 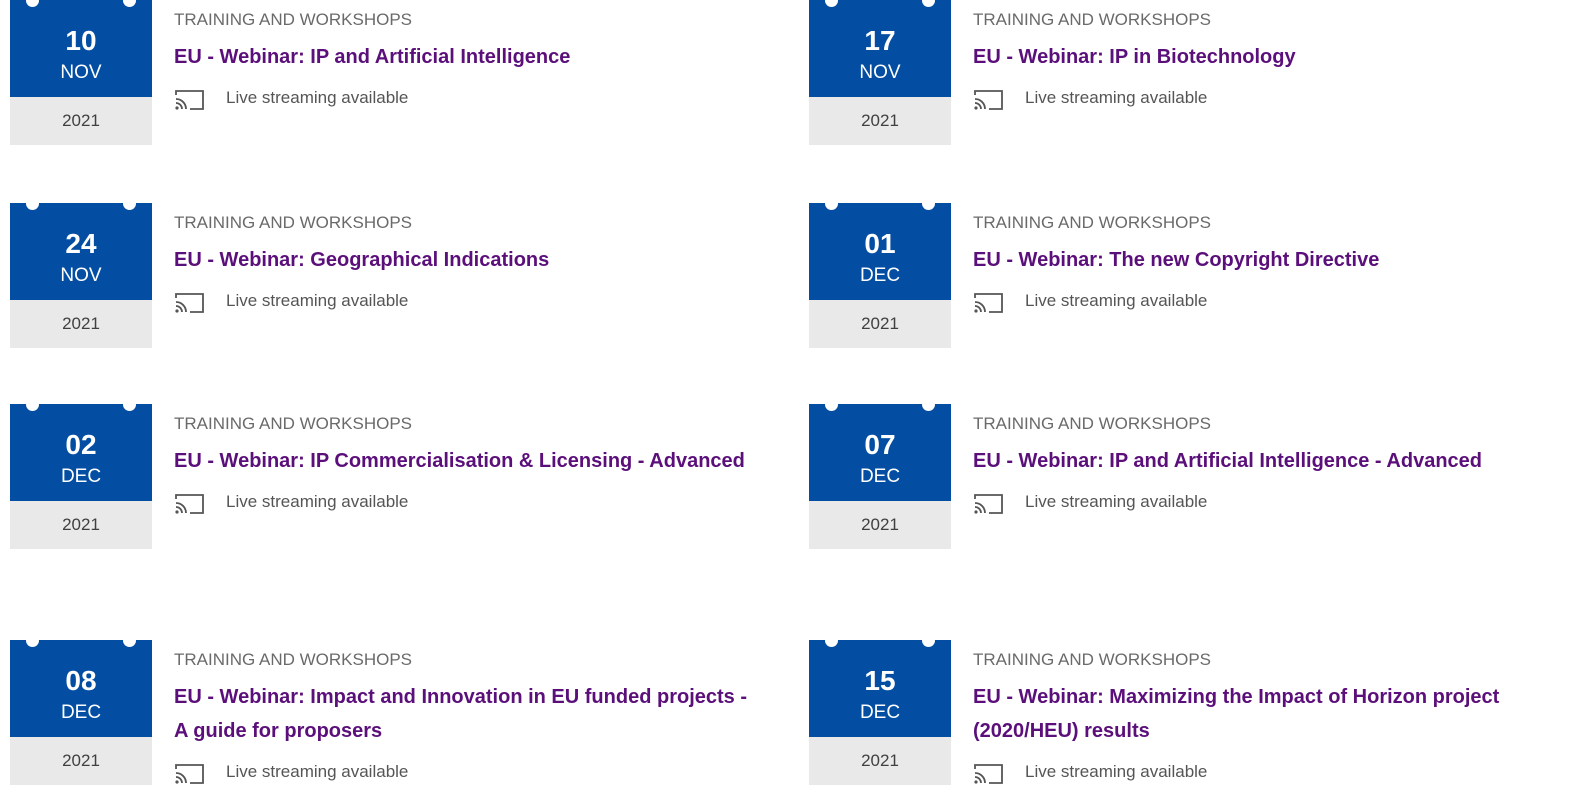 I want to click on date-badge: 01 DEC 2021, so click(x=880, y=272).